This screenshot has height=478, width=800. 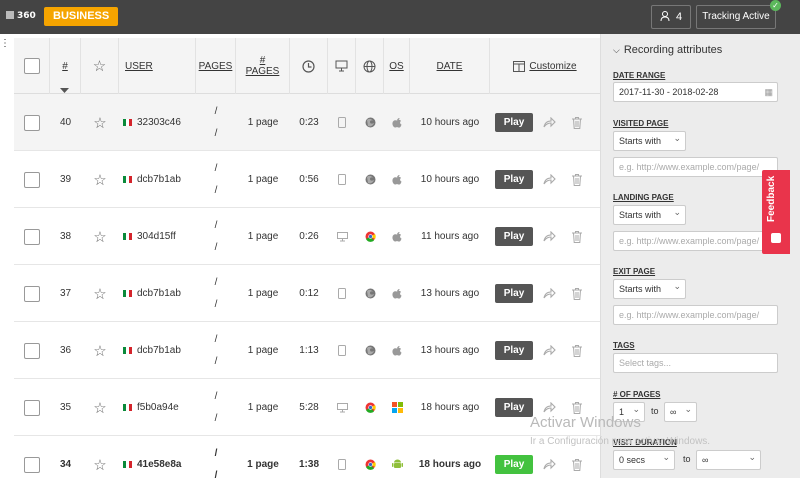 I want to click on app-logo: 360, so click(x=21, y=16).